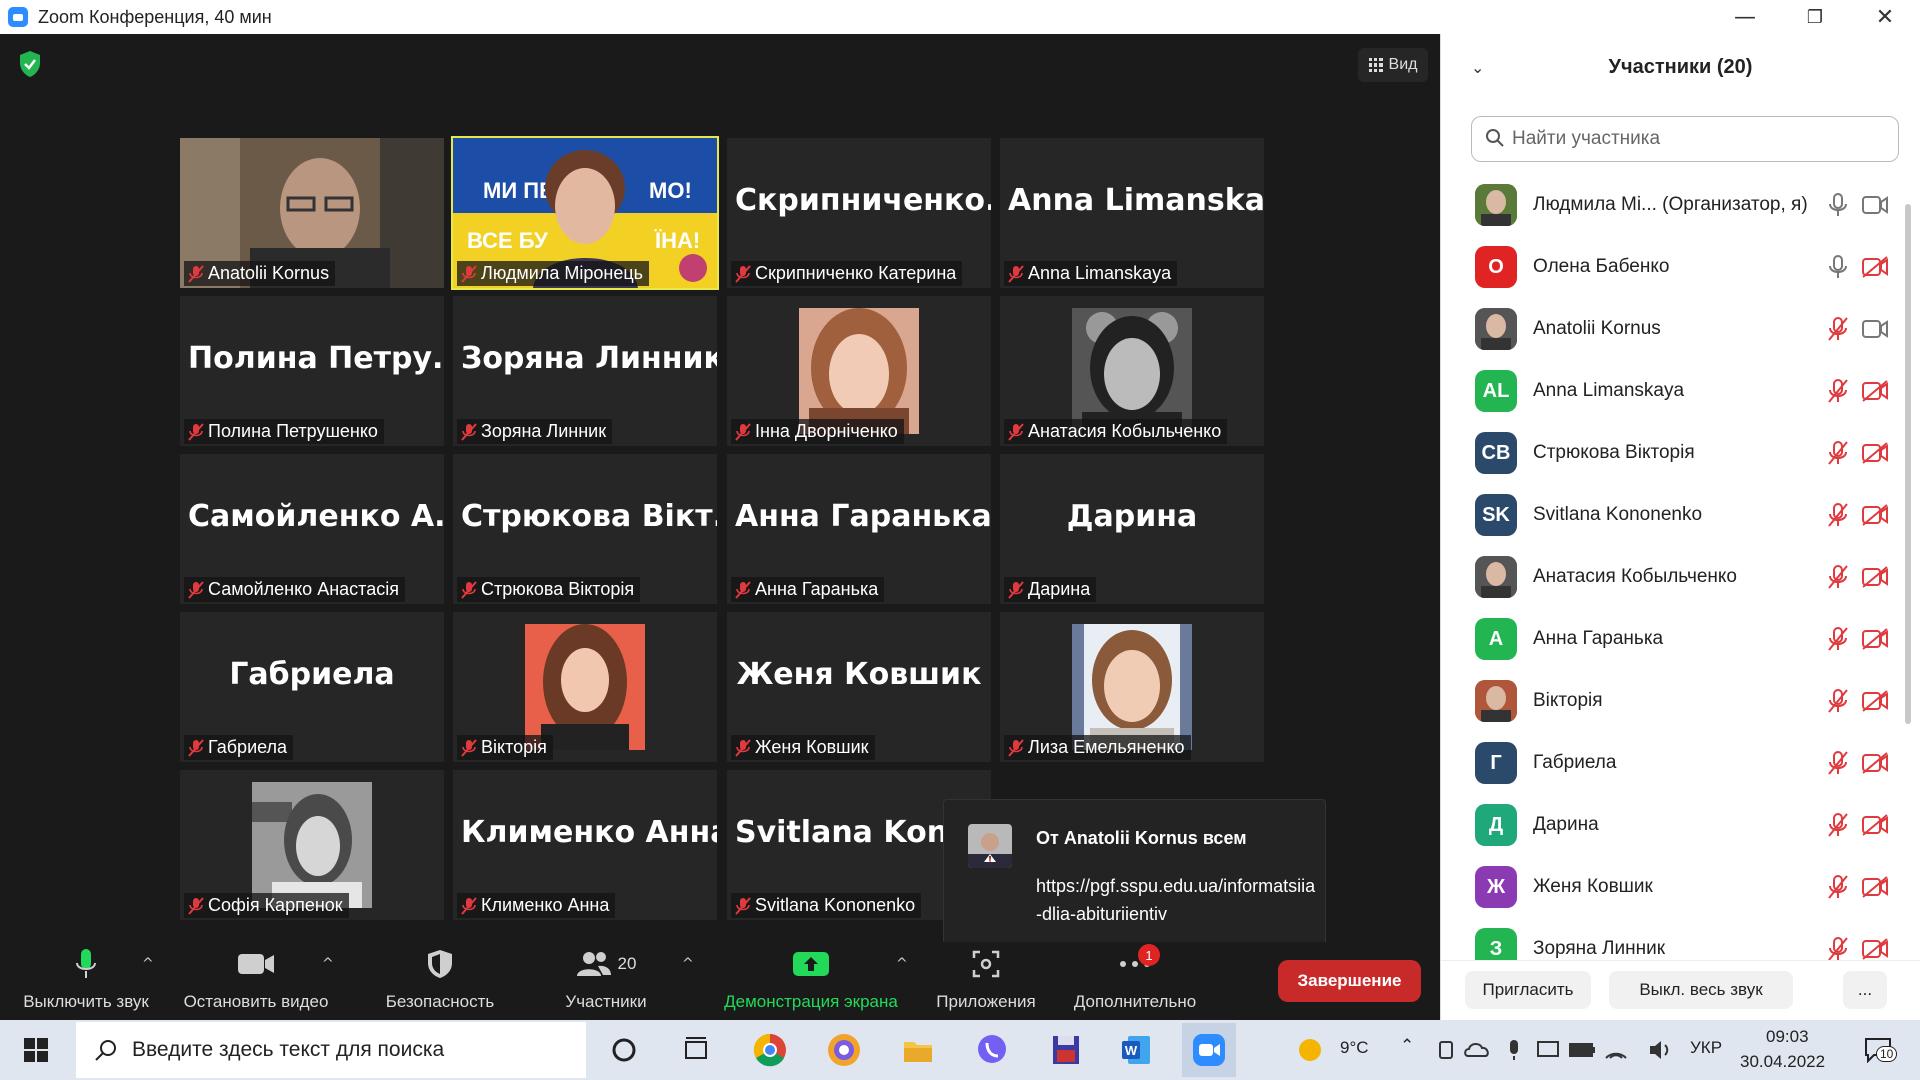  I want to click on onedrive-icon, so click(1478, 1050).